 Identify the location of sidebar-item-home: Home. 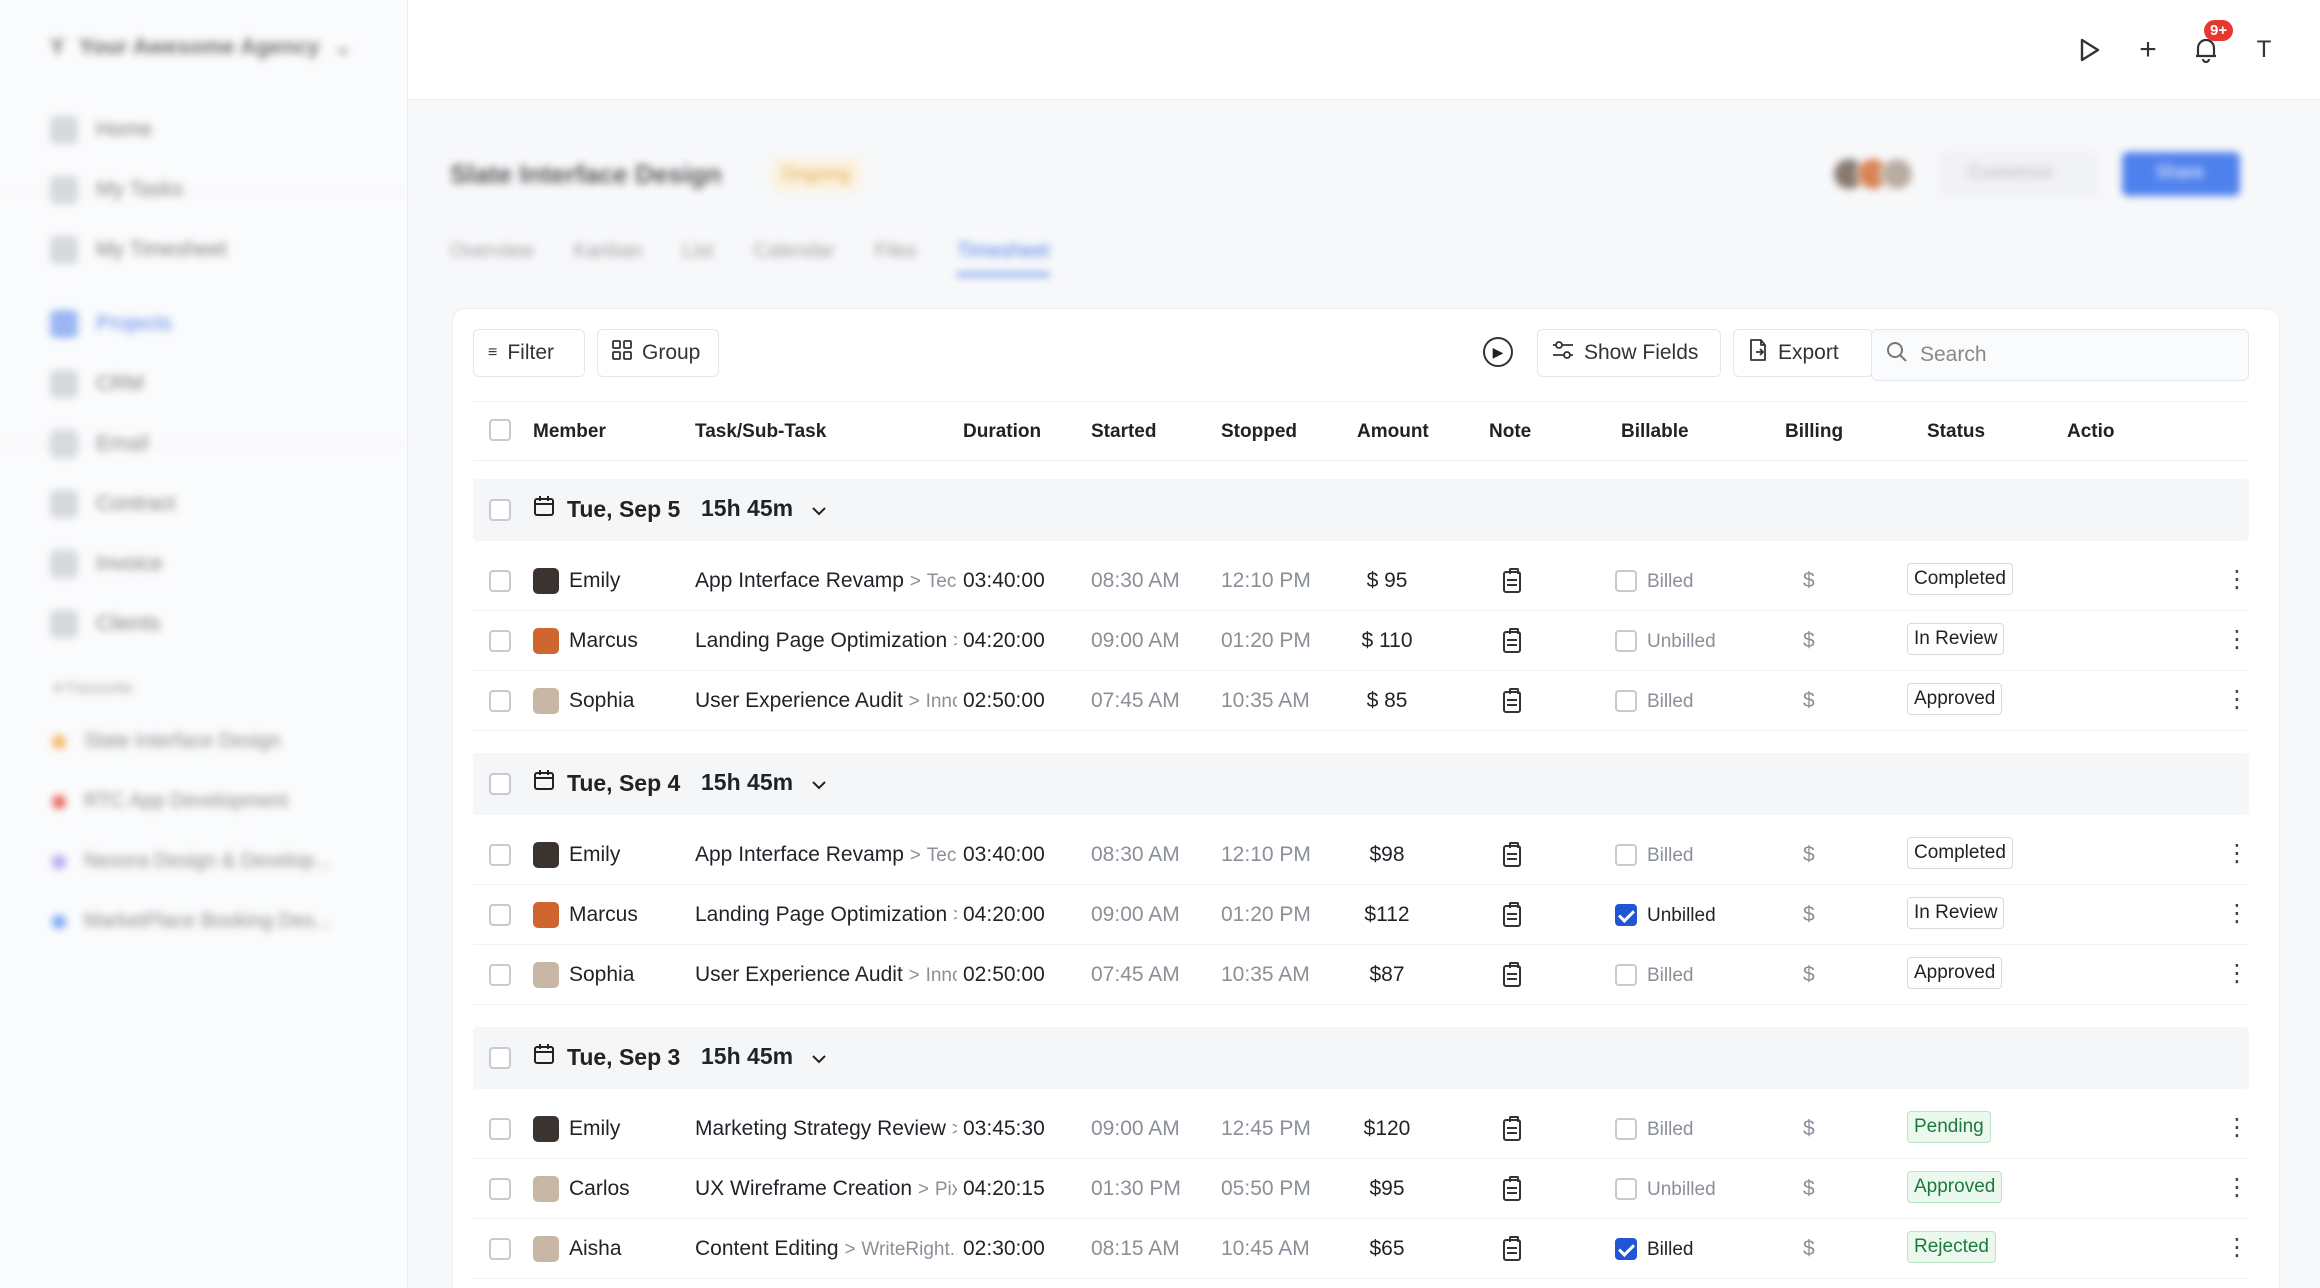
(101, 130).